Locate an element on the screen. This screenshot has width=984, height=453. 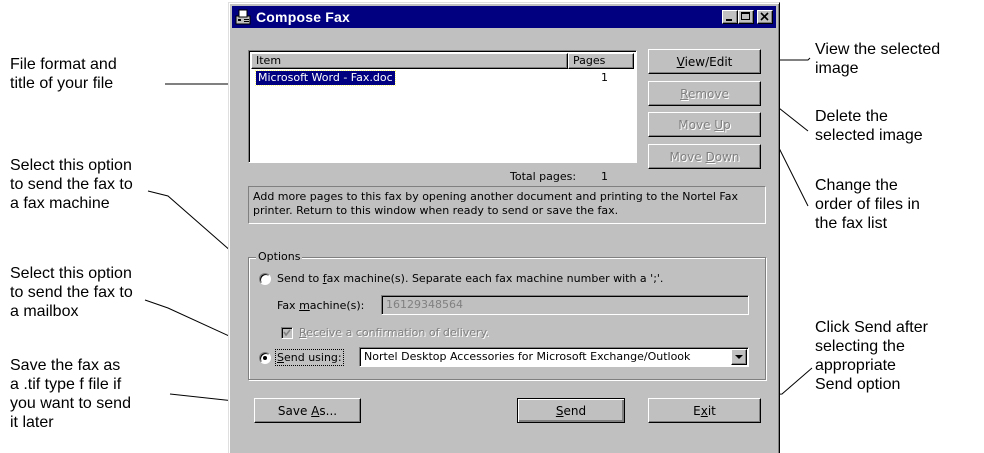
maximize-icon is located at coordinates (745, 16).